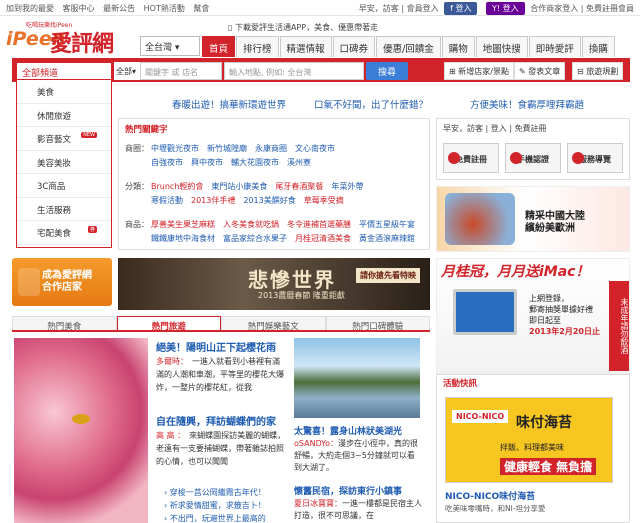 The image size is (640, 523). Describe the element at coordinates (239, 186) in the screenshot. I see `keyword-link: 東門站小康美食` at that location.